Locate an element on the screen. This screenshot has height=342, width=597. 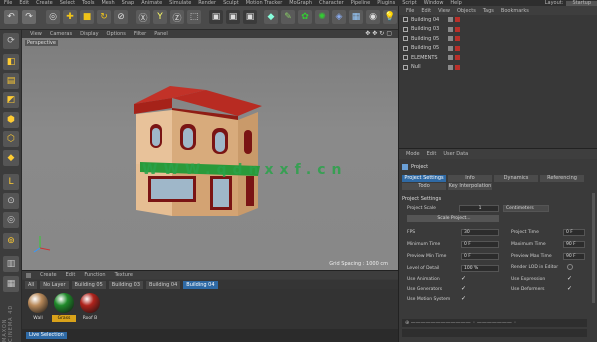
layer-filter-tab: Building 03 is located at coordinates (126, 284).